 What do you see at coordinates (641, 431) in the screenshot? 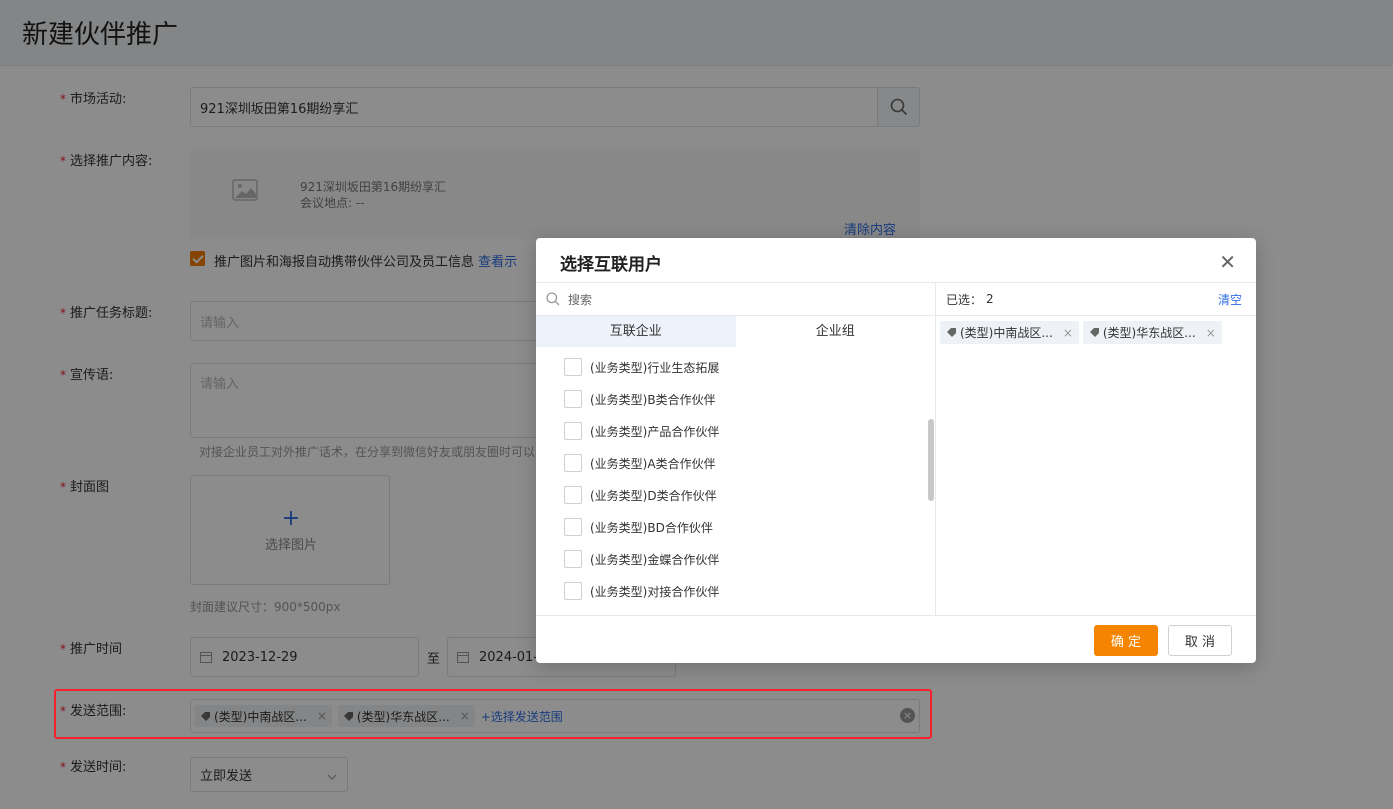
I see `list-item: (业务类型)产品合作伙伴` at bounding box center [641, 431].